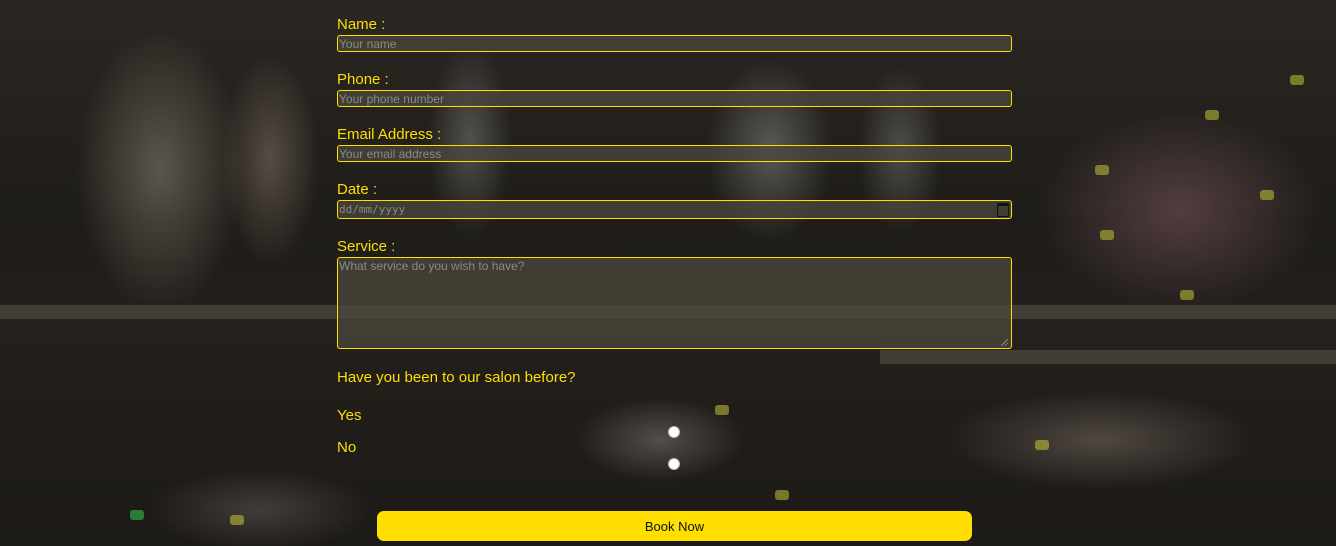 The image size is (1336, 546). I want to click on phone-label: Phone :, so click(363, 79).